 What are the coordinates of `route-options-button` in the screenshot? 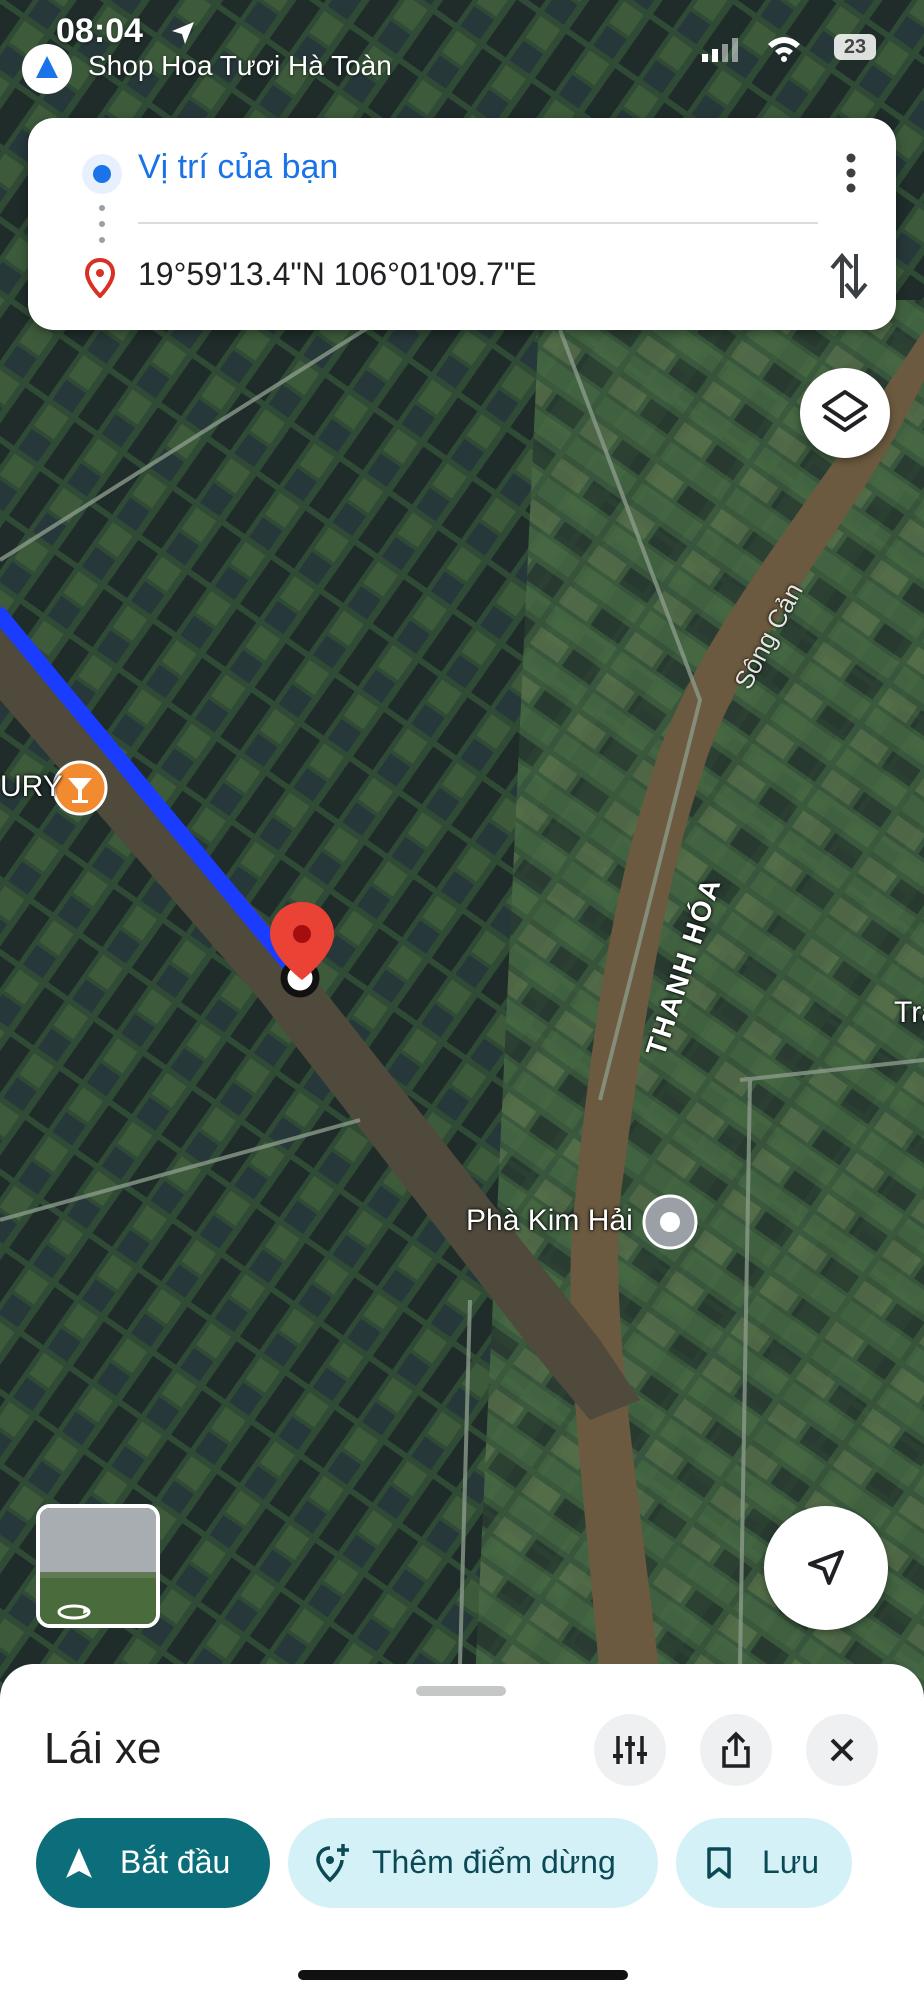 It's located at (630, 1750).